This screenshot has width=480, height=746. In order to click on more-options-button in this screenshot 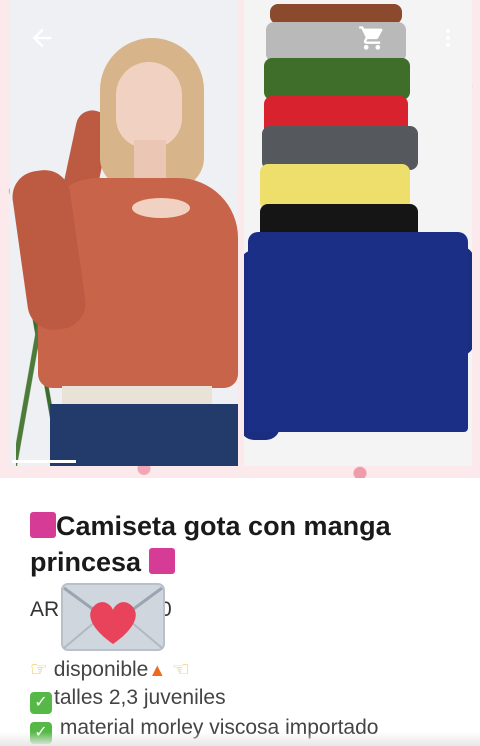, I will do `click(448, 38)`.